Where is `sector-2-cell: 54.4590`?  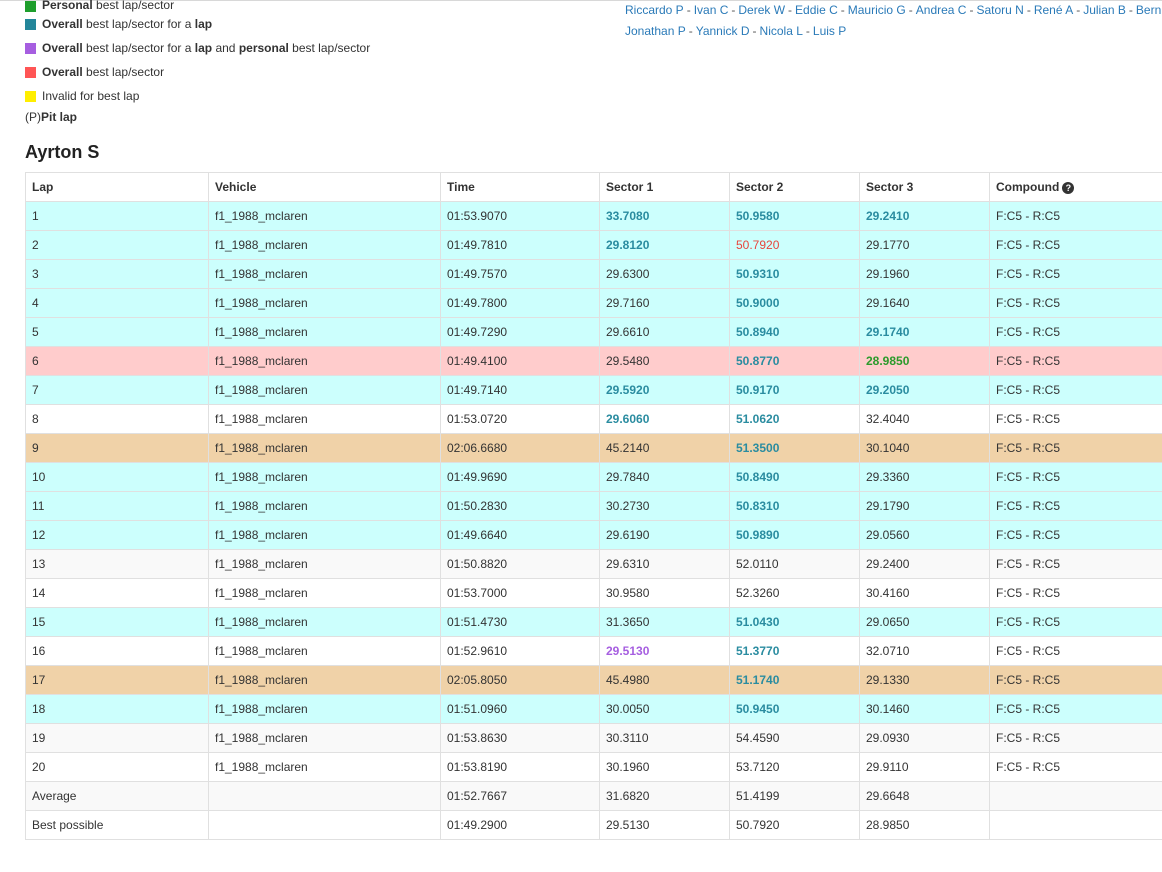
sector-2-cell: 54.4590 is located at coordinates (794, 738).